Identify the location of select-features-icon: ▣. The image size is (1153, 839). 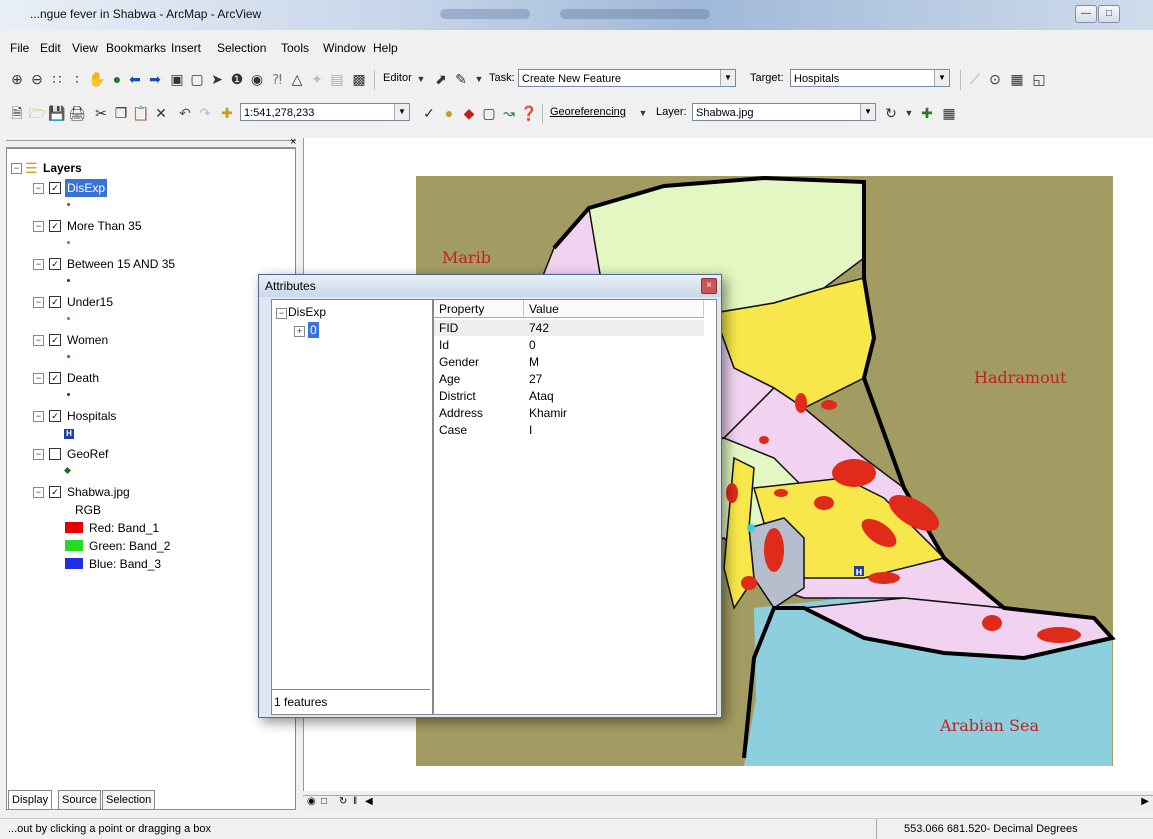
(177, 79).